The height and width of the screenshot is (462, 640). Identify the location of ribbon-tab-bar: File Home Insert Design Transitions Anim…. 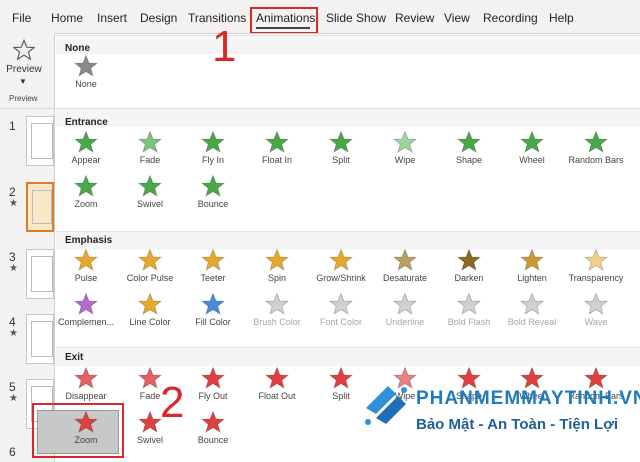
(320, 18).